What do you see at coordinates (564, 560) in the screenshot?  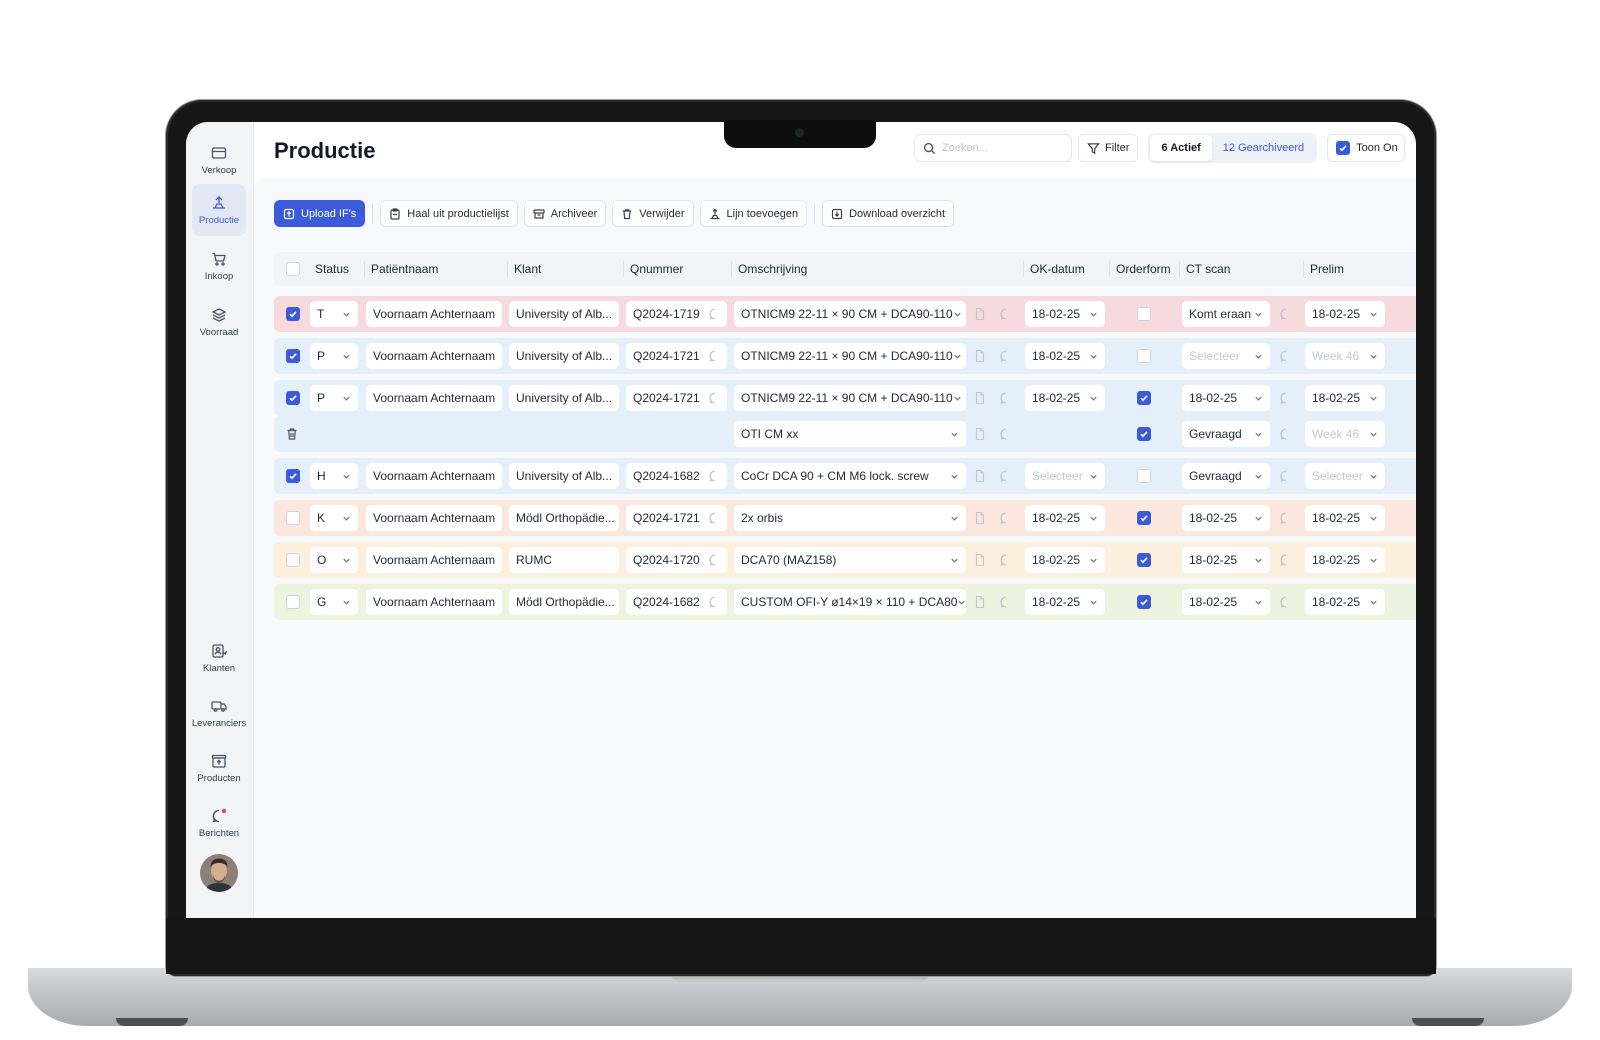 I see `klant-field: RUMC` at bounding box center [564, 560].